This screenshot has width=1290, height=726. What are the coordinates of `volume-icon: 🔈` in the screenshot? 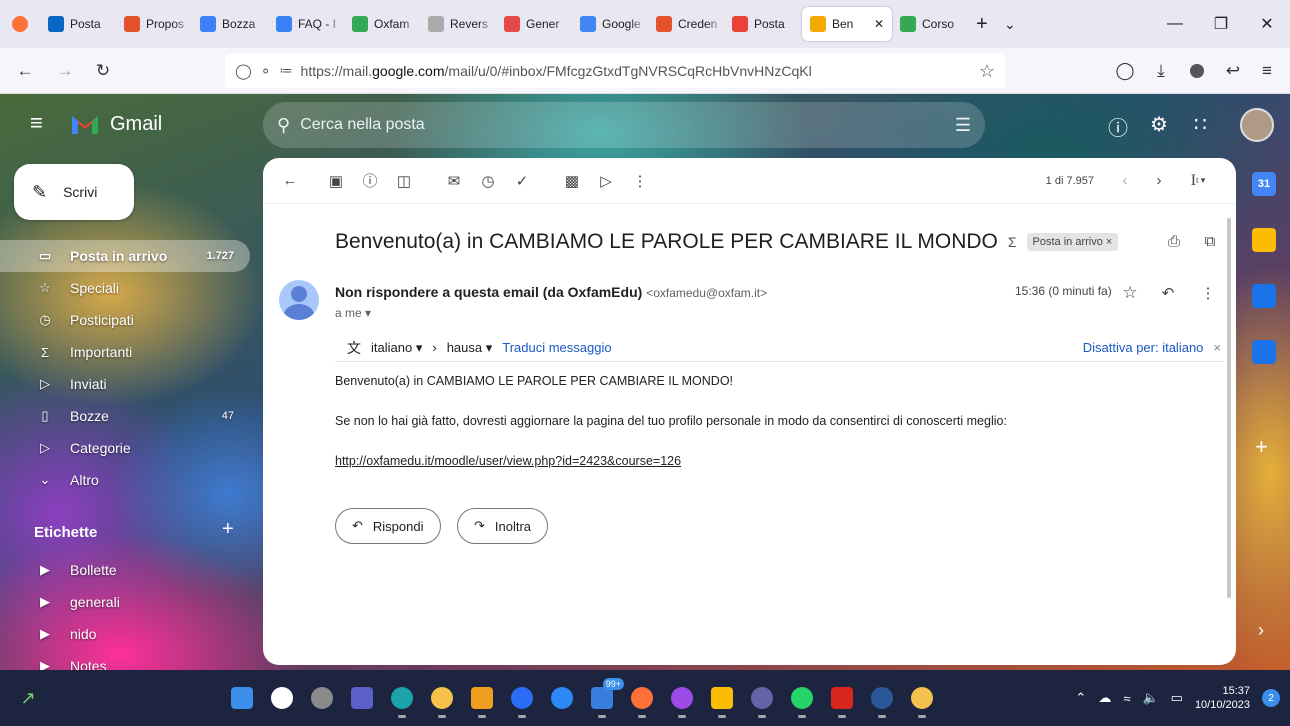 It's located at (1150, 698).